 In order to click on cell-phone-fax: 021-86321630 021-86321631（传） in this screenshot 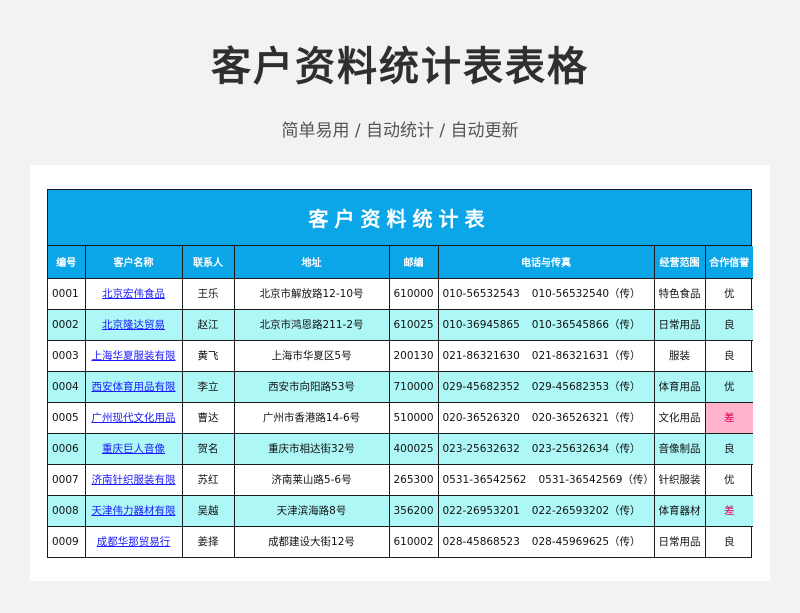, I will do `click(546, 355)`.